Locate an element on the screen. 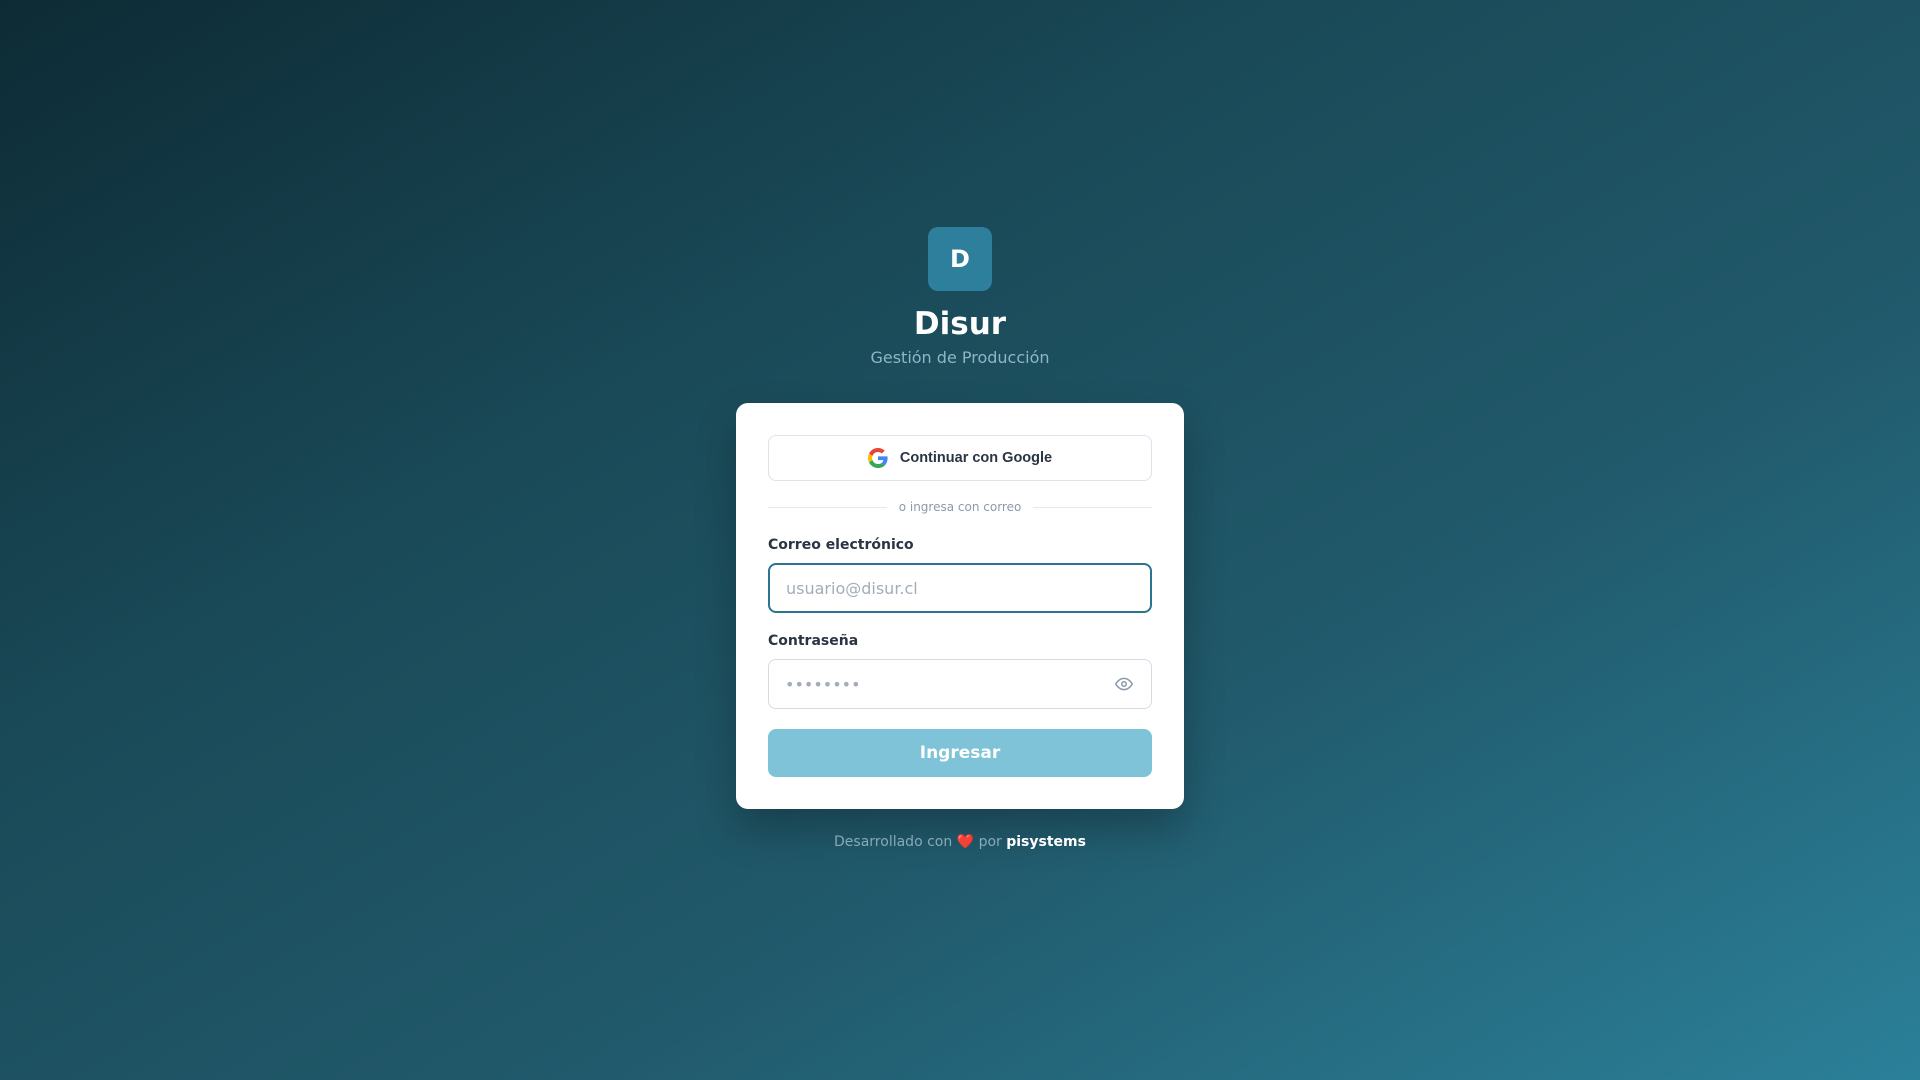 This screenshot has width=1920, height=1080. app-subtitle: Gestión de Producción is located at coordinates (960, 357).